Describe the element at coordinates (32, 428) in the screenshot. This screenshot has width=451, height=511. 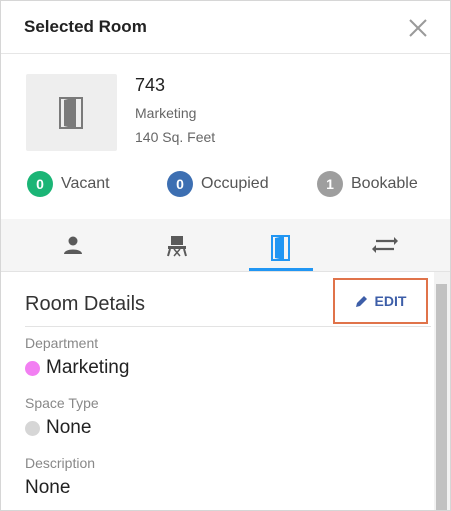
I see `space-type-color-dot` at that location.